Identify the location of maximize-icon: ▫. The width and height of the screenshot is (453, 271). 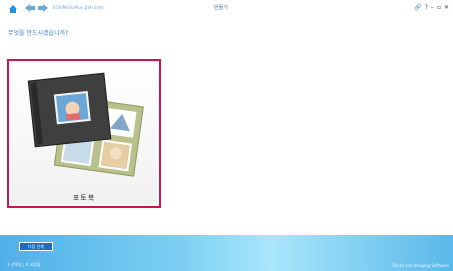
(439, 7).